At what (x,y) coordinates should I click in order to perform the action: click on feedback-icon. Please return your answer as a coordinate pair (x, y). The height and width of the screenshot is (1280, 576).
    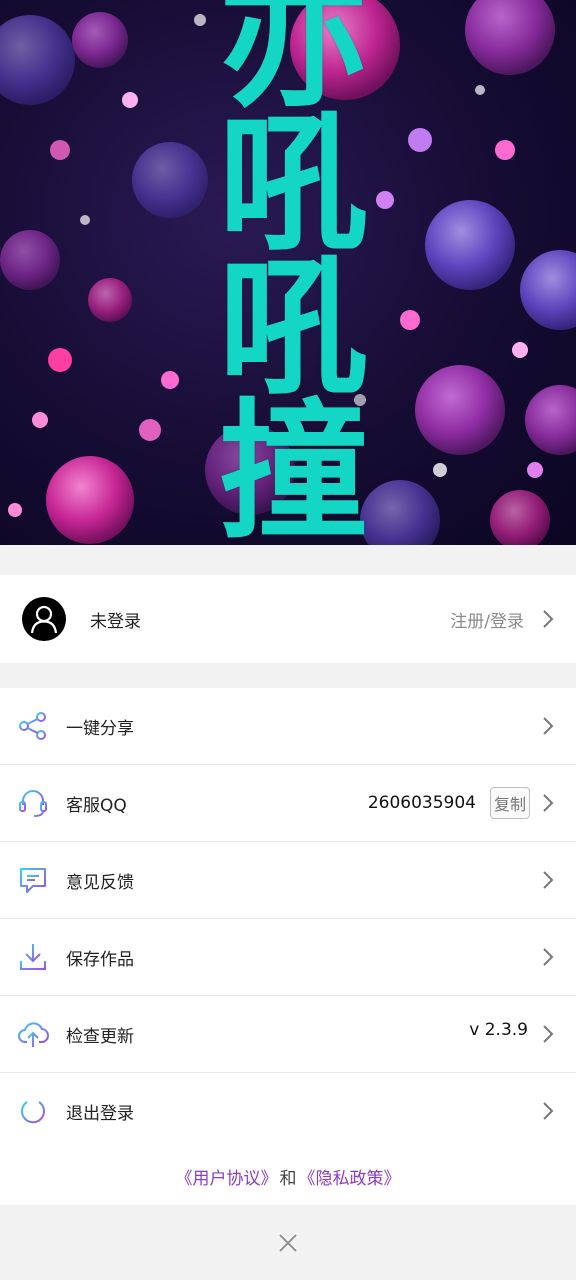
    Looking at the image, I should click on (33, 880).